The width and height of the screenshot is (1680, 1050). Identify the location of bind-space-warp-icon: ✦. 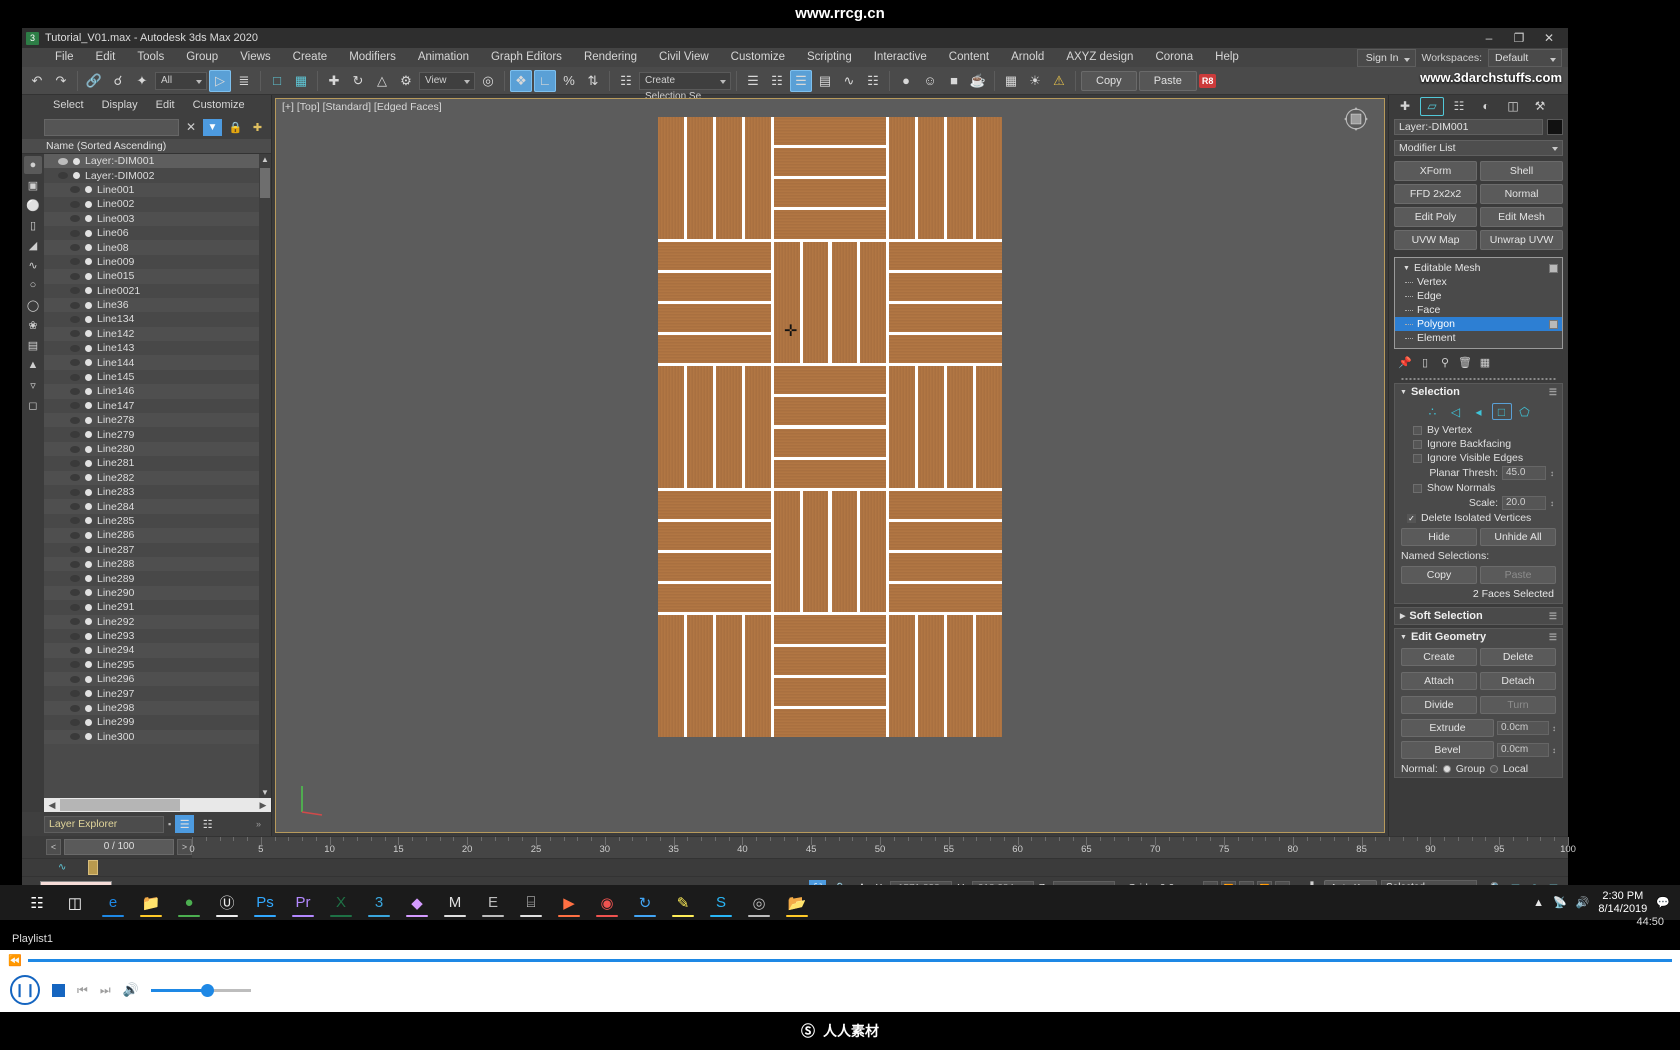
(142, 81).